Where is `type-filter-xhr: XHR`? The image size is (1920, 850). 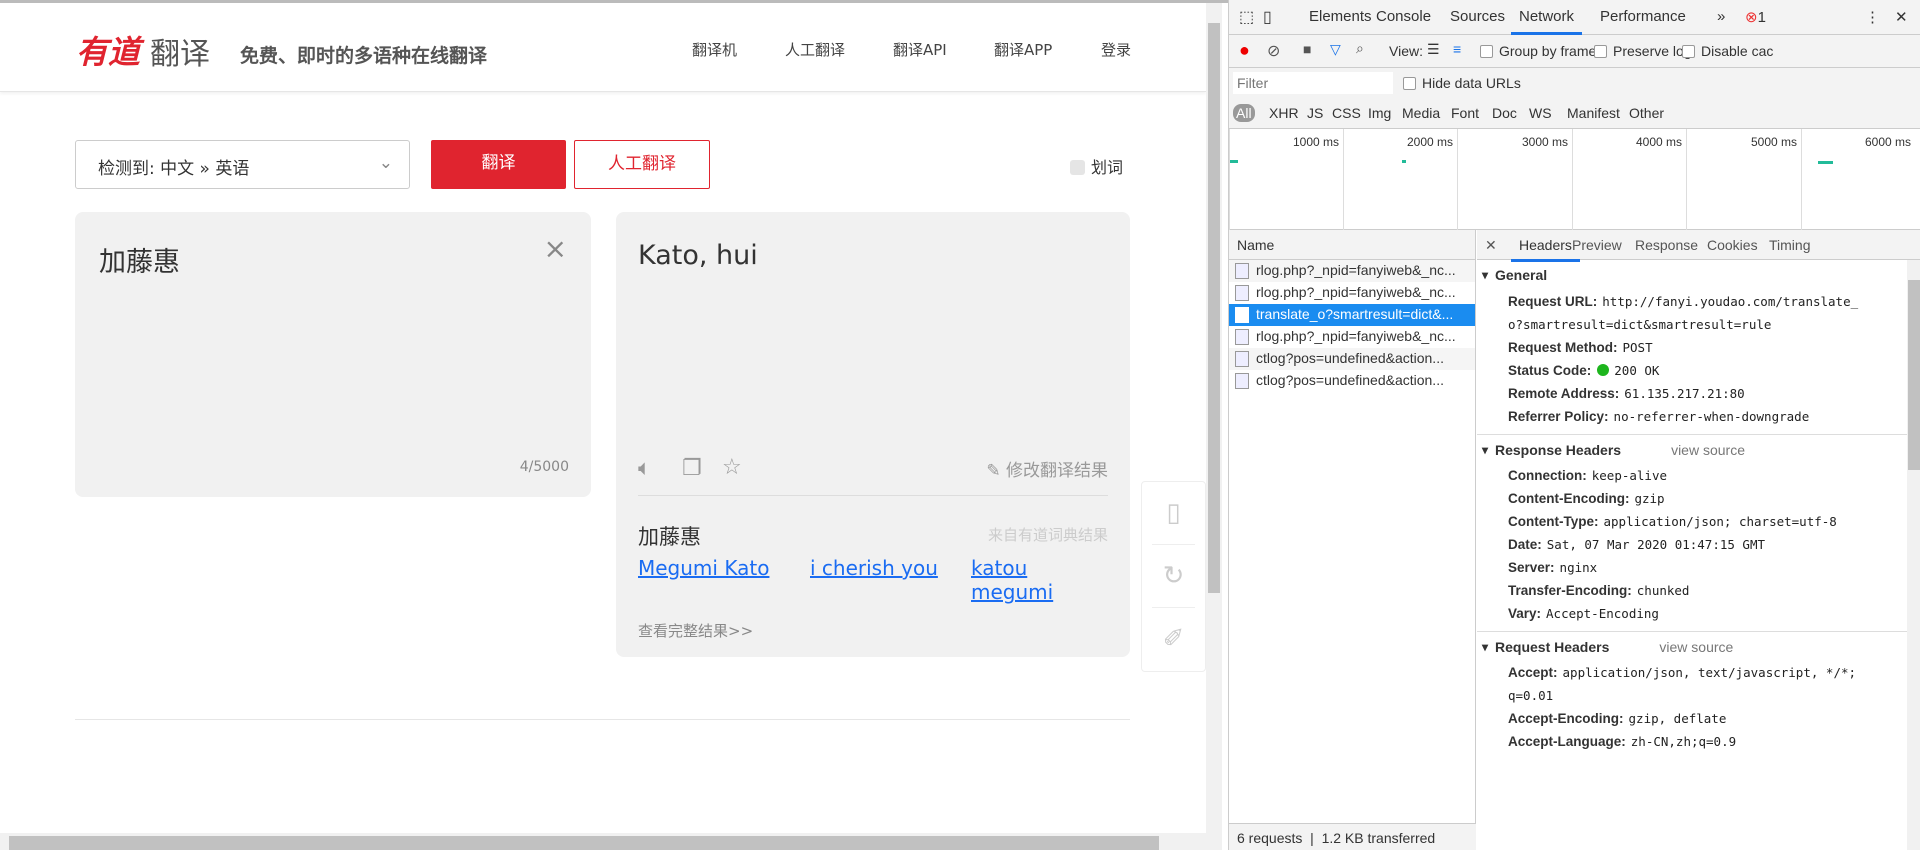 type-filter-xhr: XHR is located at coordinates (1284, 113).